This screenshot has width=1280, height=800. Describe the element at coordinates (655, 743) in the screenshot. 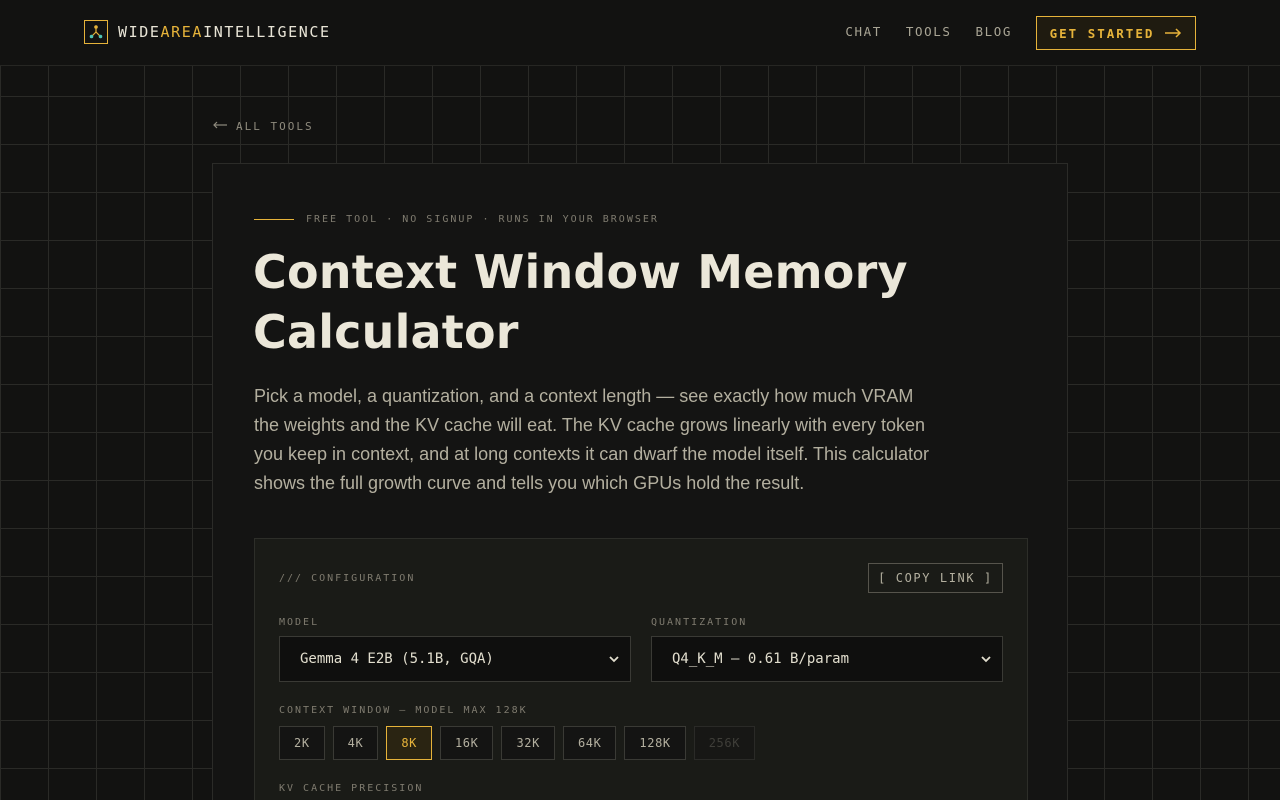

I see `context-option-128k: 128K` at that location.